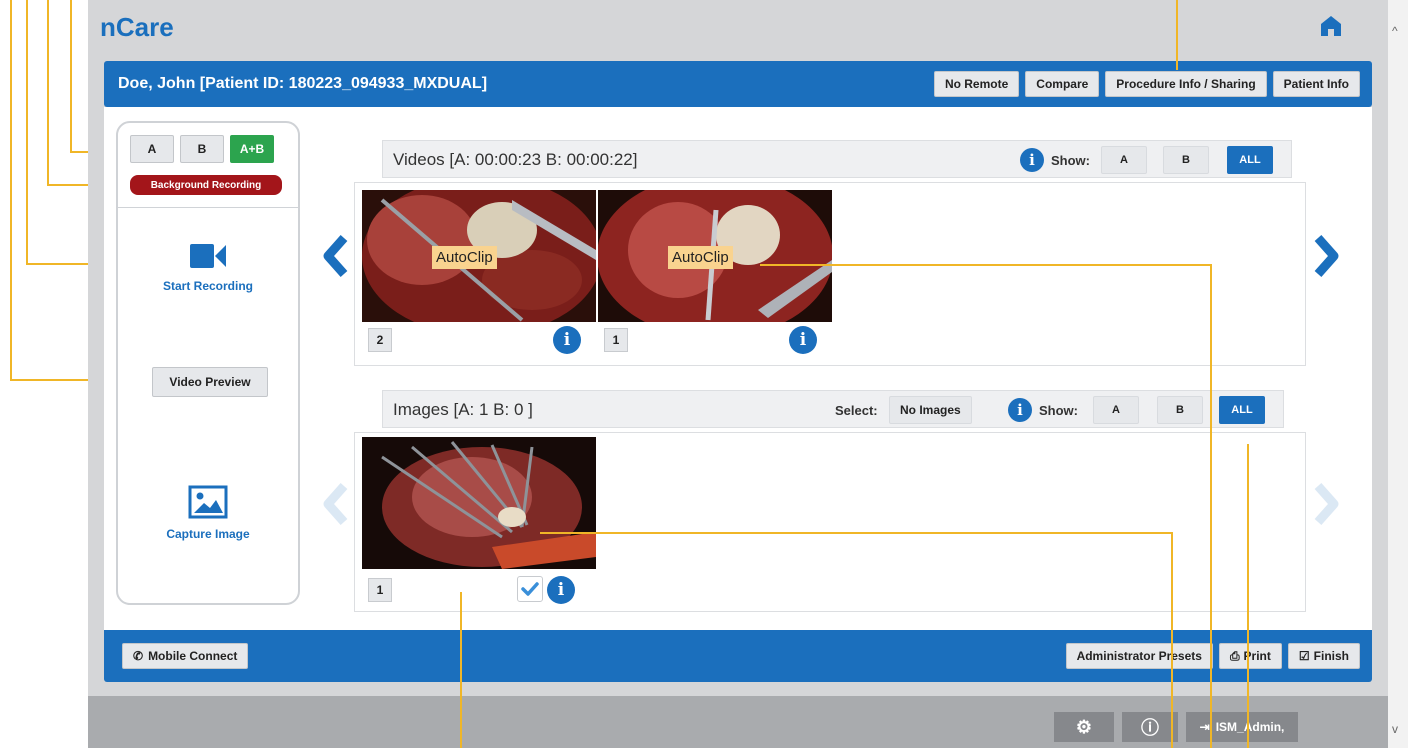 This screenshot has height=748, width=1408. Describe the element at coordinates (1250, 656) in the screenshot. I see `print-button: ⎙ Print` at that location.